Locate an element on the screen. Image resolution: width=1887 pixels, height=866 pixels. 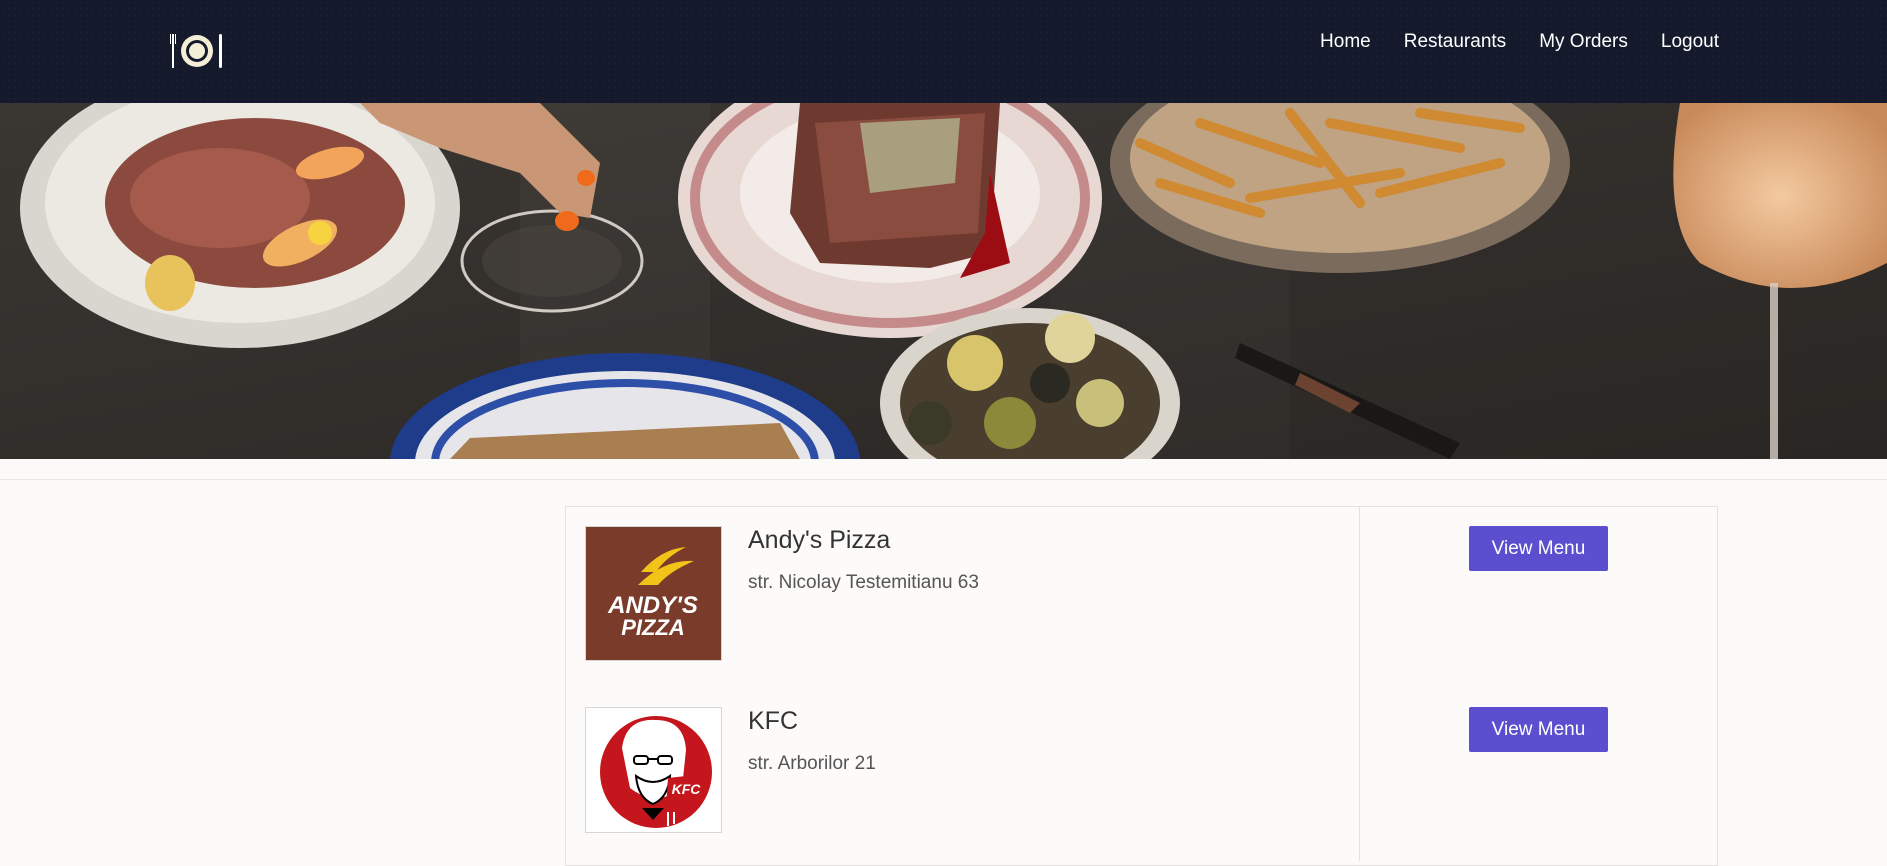
restaurant-address: str. Arborilor 21 is located at coordinates (812, 763).